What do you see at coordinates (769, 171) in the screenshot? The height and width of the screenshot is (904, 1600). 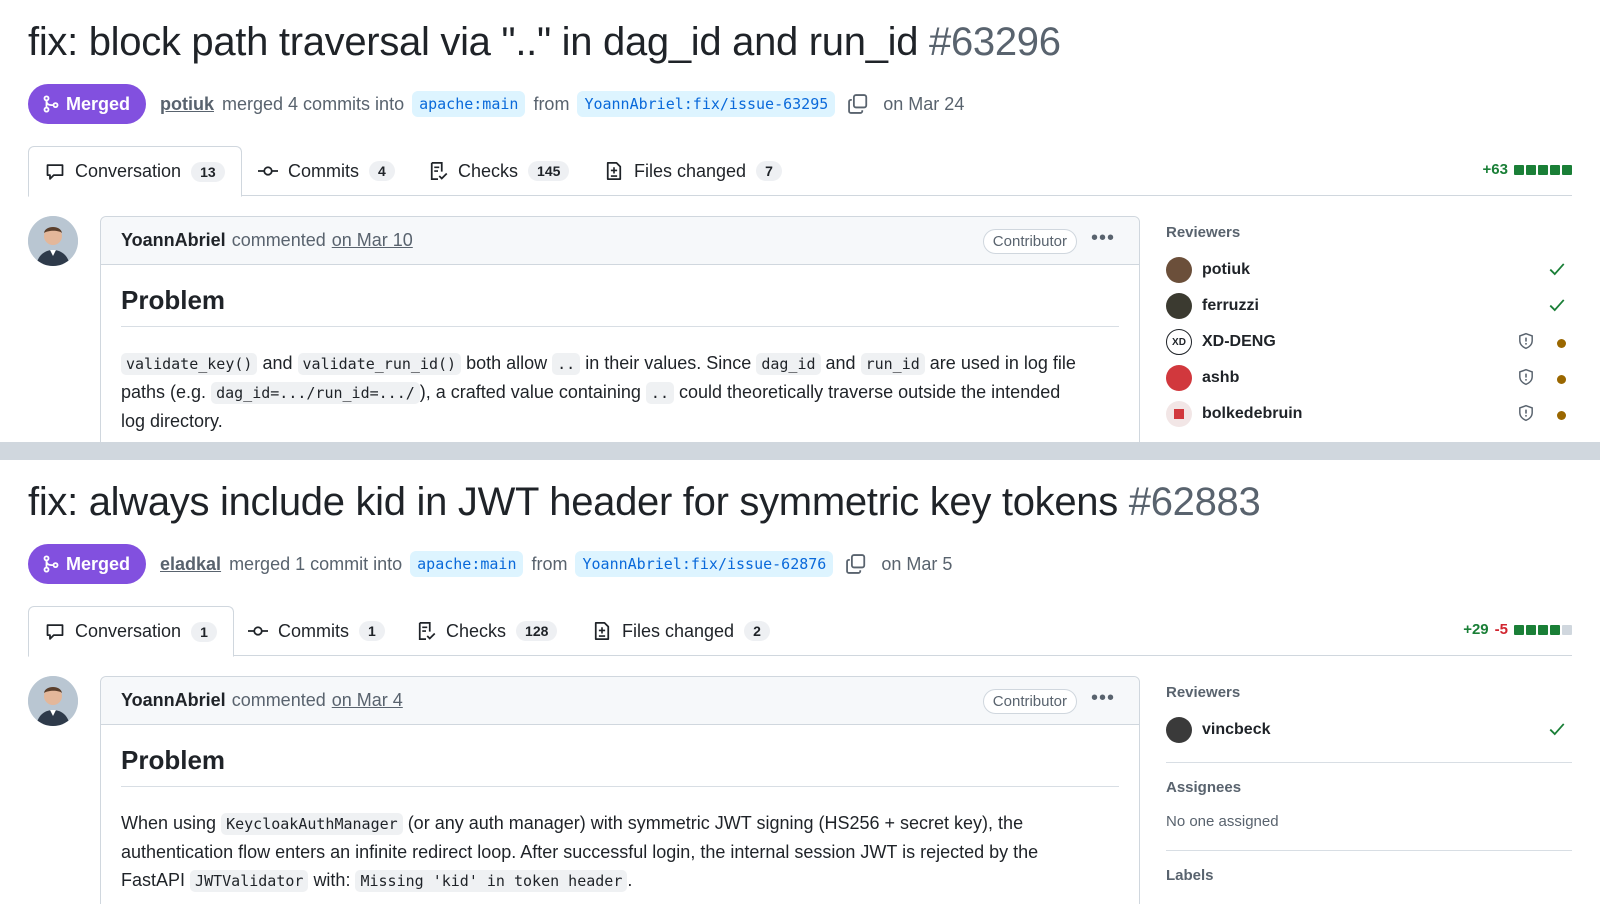 I see `tab-count: 7` at bounding box center [769, 171].